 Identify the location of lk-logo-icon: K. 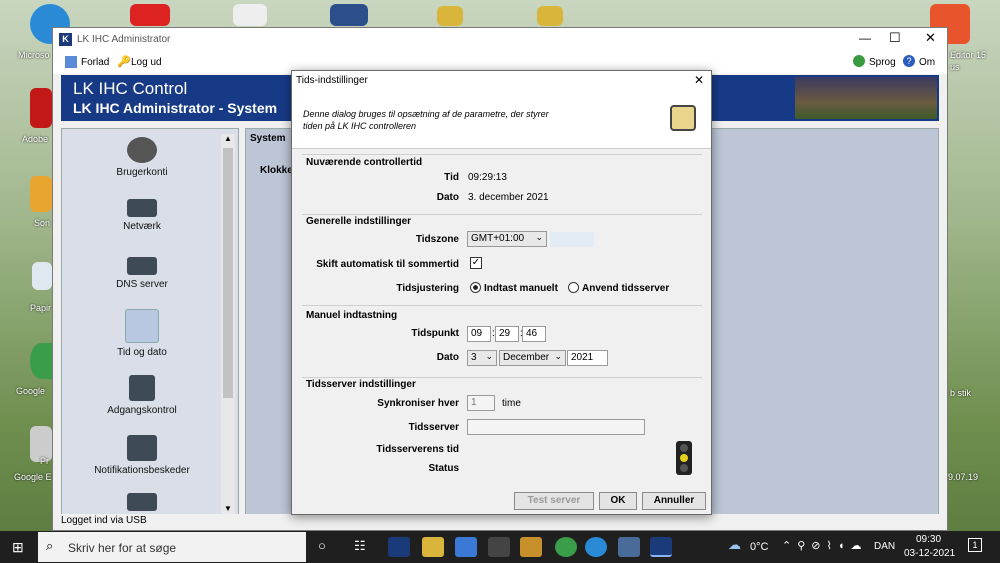
(65, 39).